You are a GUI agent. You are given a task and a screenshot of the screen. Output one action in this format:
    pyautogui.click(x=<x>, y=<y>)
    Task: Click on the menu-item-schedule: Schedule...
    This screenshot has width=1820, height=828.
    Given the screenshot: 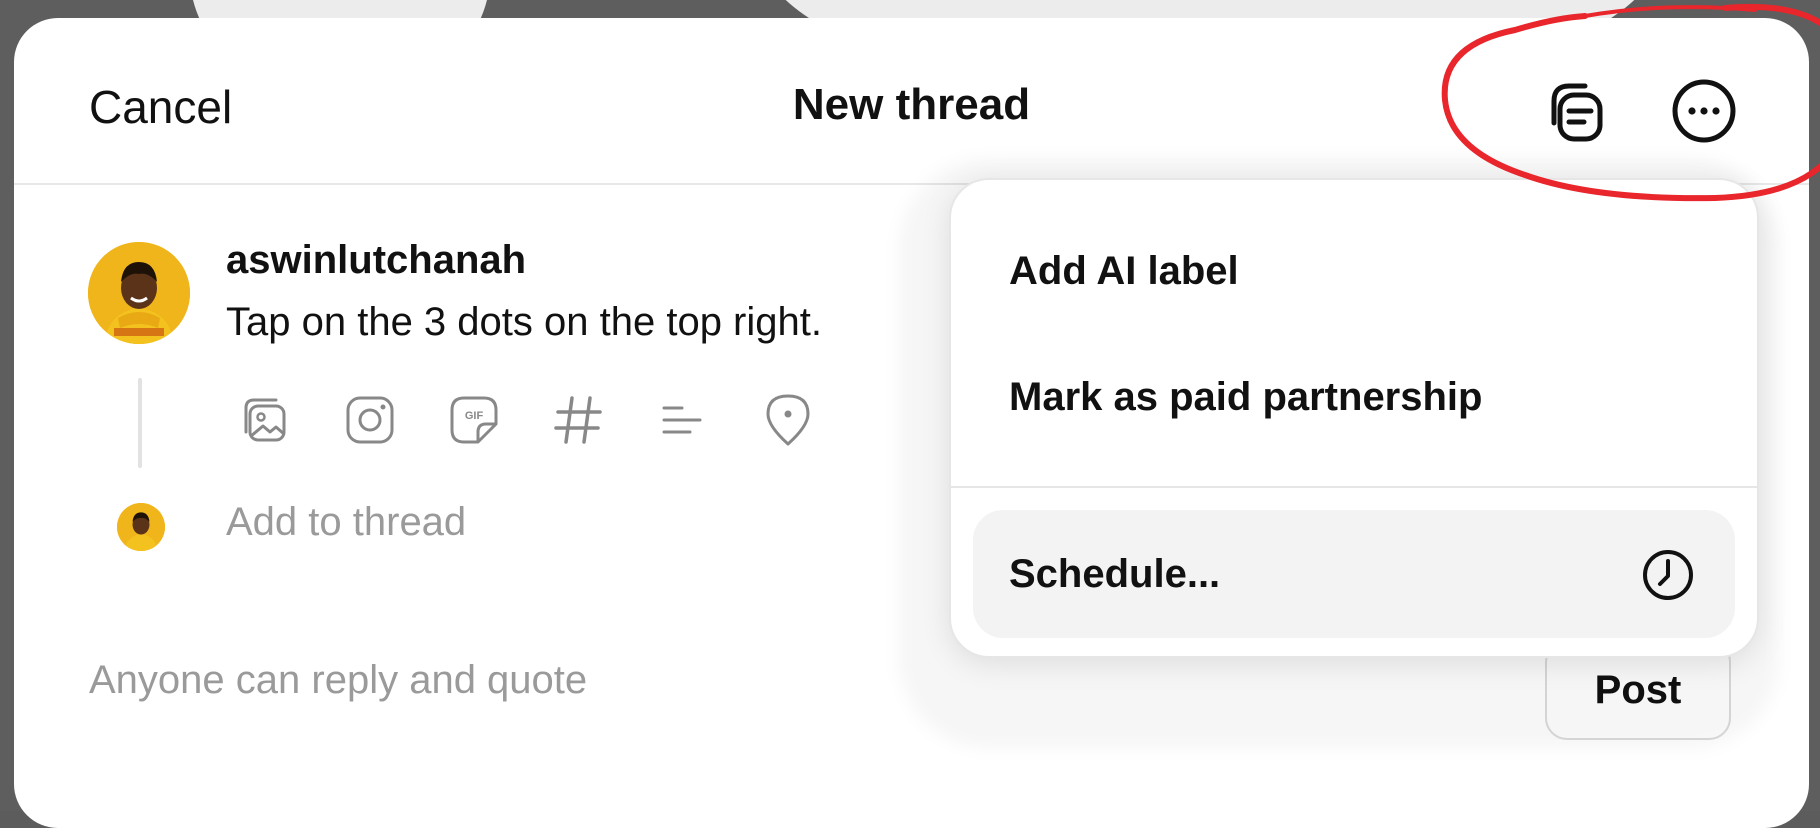 What is the action you would take?
    pyautogui.click(x=1354, y=574)
    